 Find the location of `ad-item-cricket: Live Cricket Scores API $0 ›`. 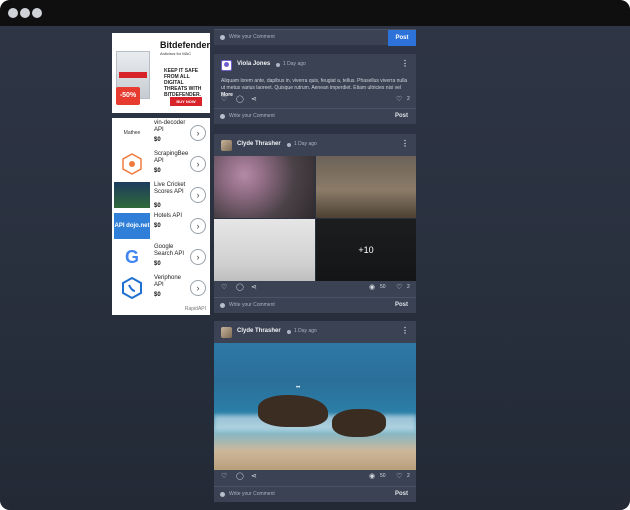

ad-item-cricket: Live Cricket Scores API $0 › is located at coordinates (161, 195).